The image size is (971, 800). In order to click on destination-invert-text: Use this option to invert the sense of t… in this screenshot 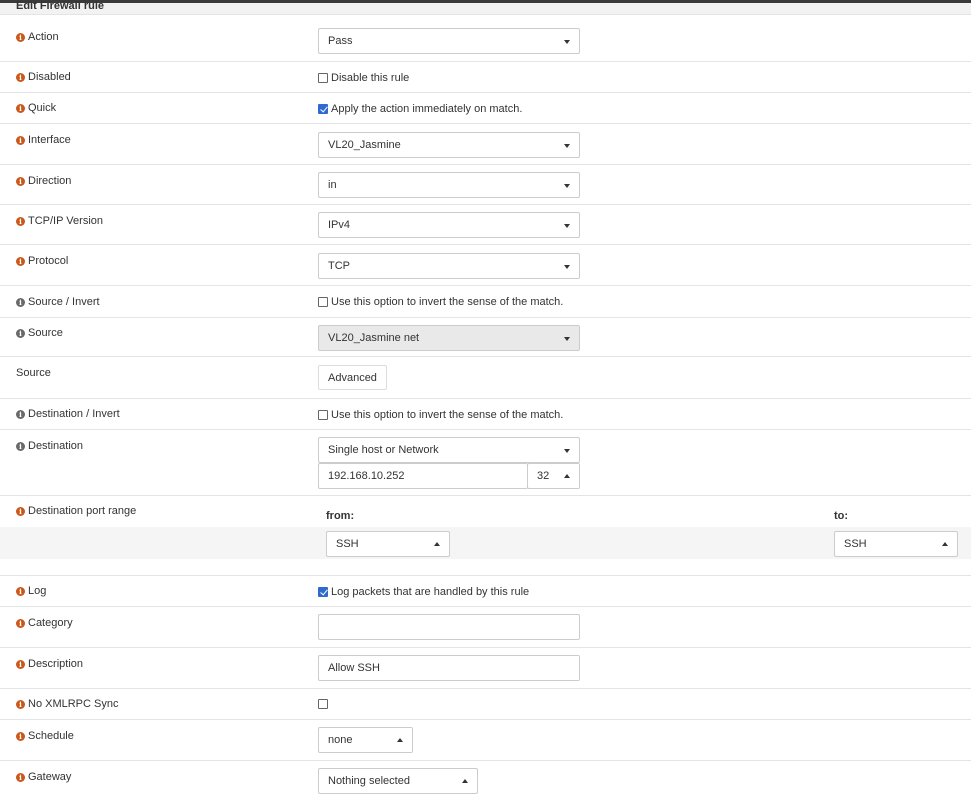, I will do `click(447, 415)`.